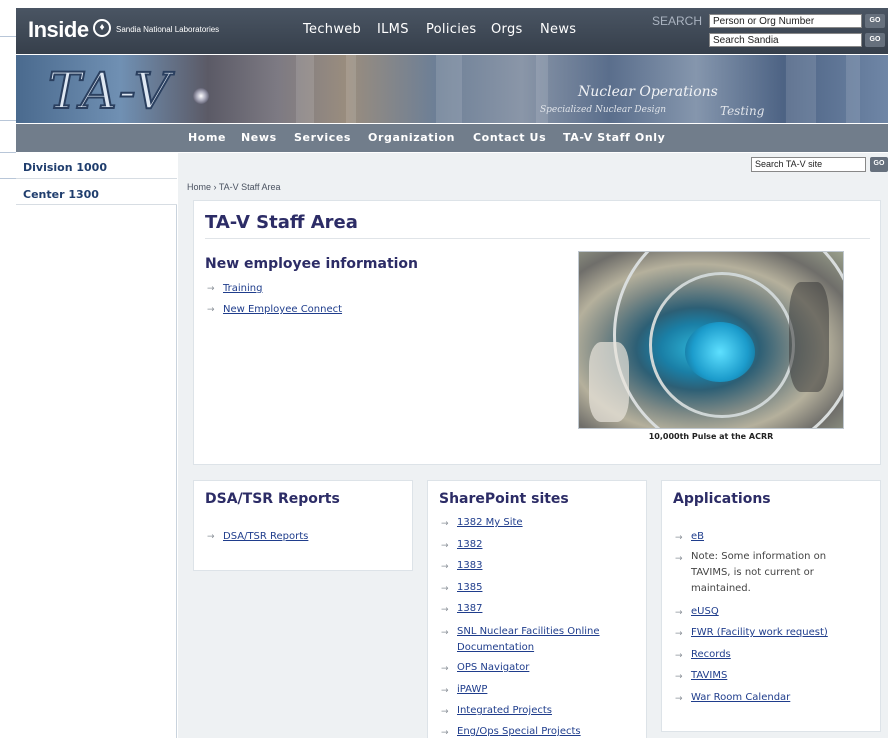 The image size is (888, 738). Describe the element at coordinates (752, 572) in the screenshot. I see `tavims-note-line: TAVIMS, is not current or` at that location.